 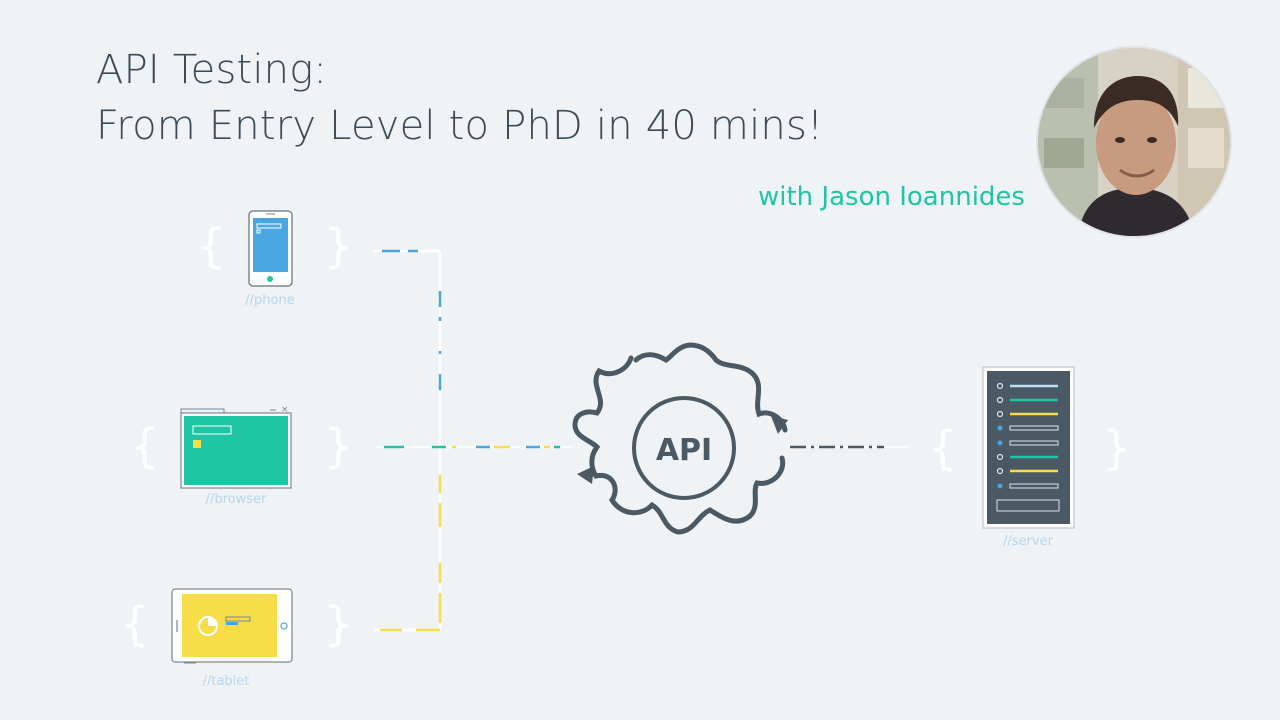 I want to click on api-label: API, so click(x=684, y=450).